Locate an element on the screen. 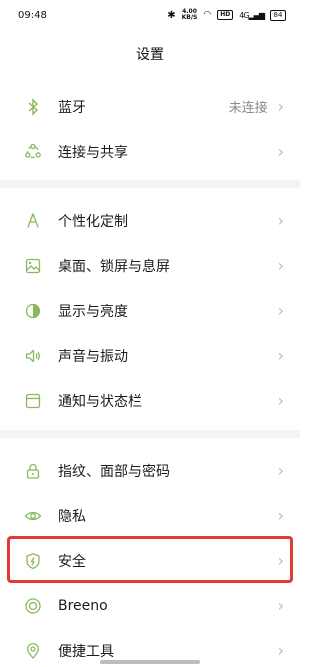  security-highlight-box is located at coordinates (150, 559).